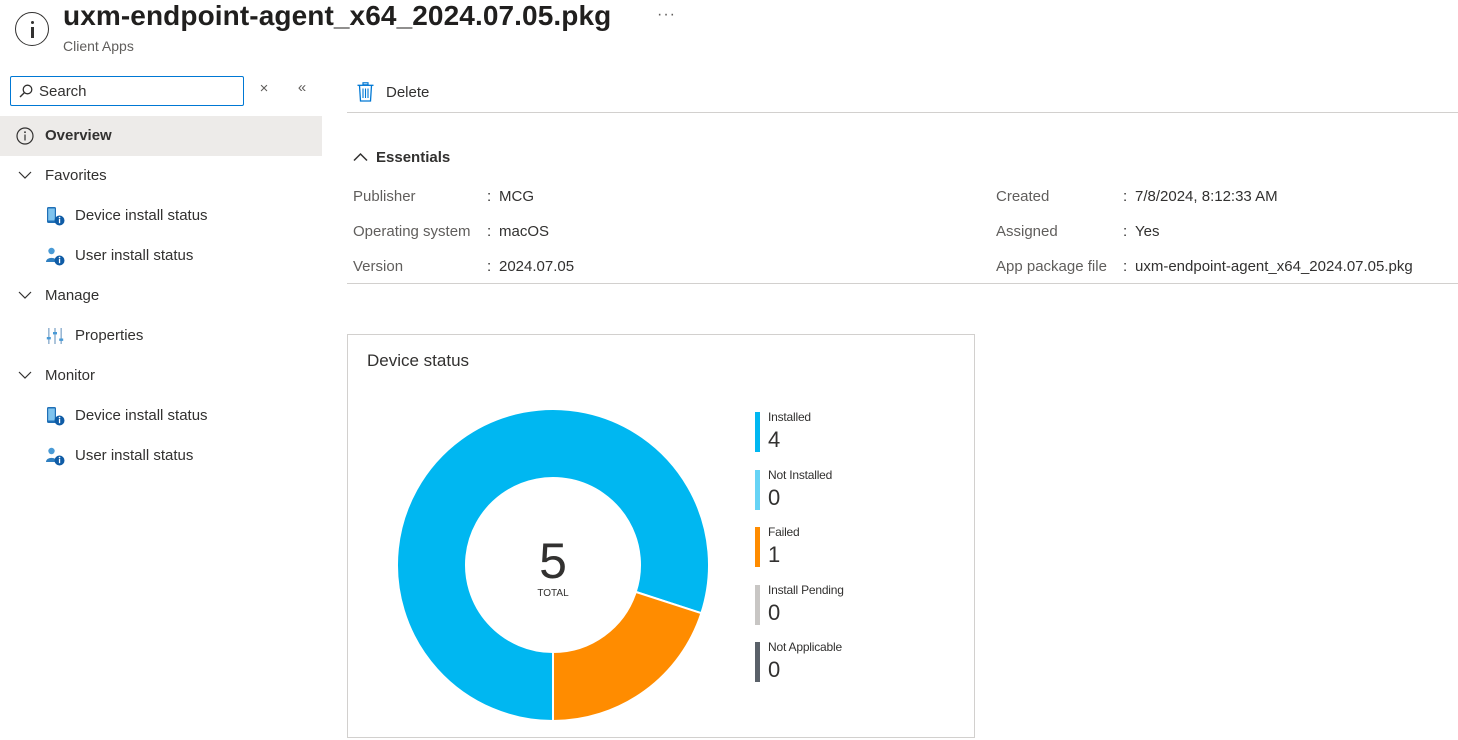 This screenshot has width=1458, height=740. What do you see at coordinates (666, 15) in the screenshot?
I see `more-options-button: ···` at bounding box center [666, 15].